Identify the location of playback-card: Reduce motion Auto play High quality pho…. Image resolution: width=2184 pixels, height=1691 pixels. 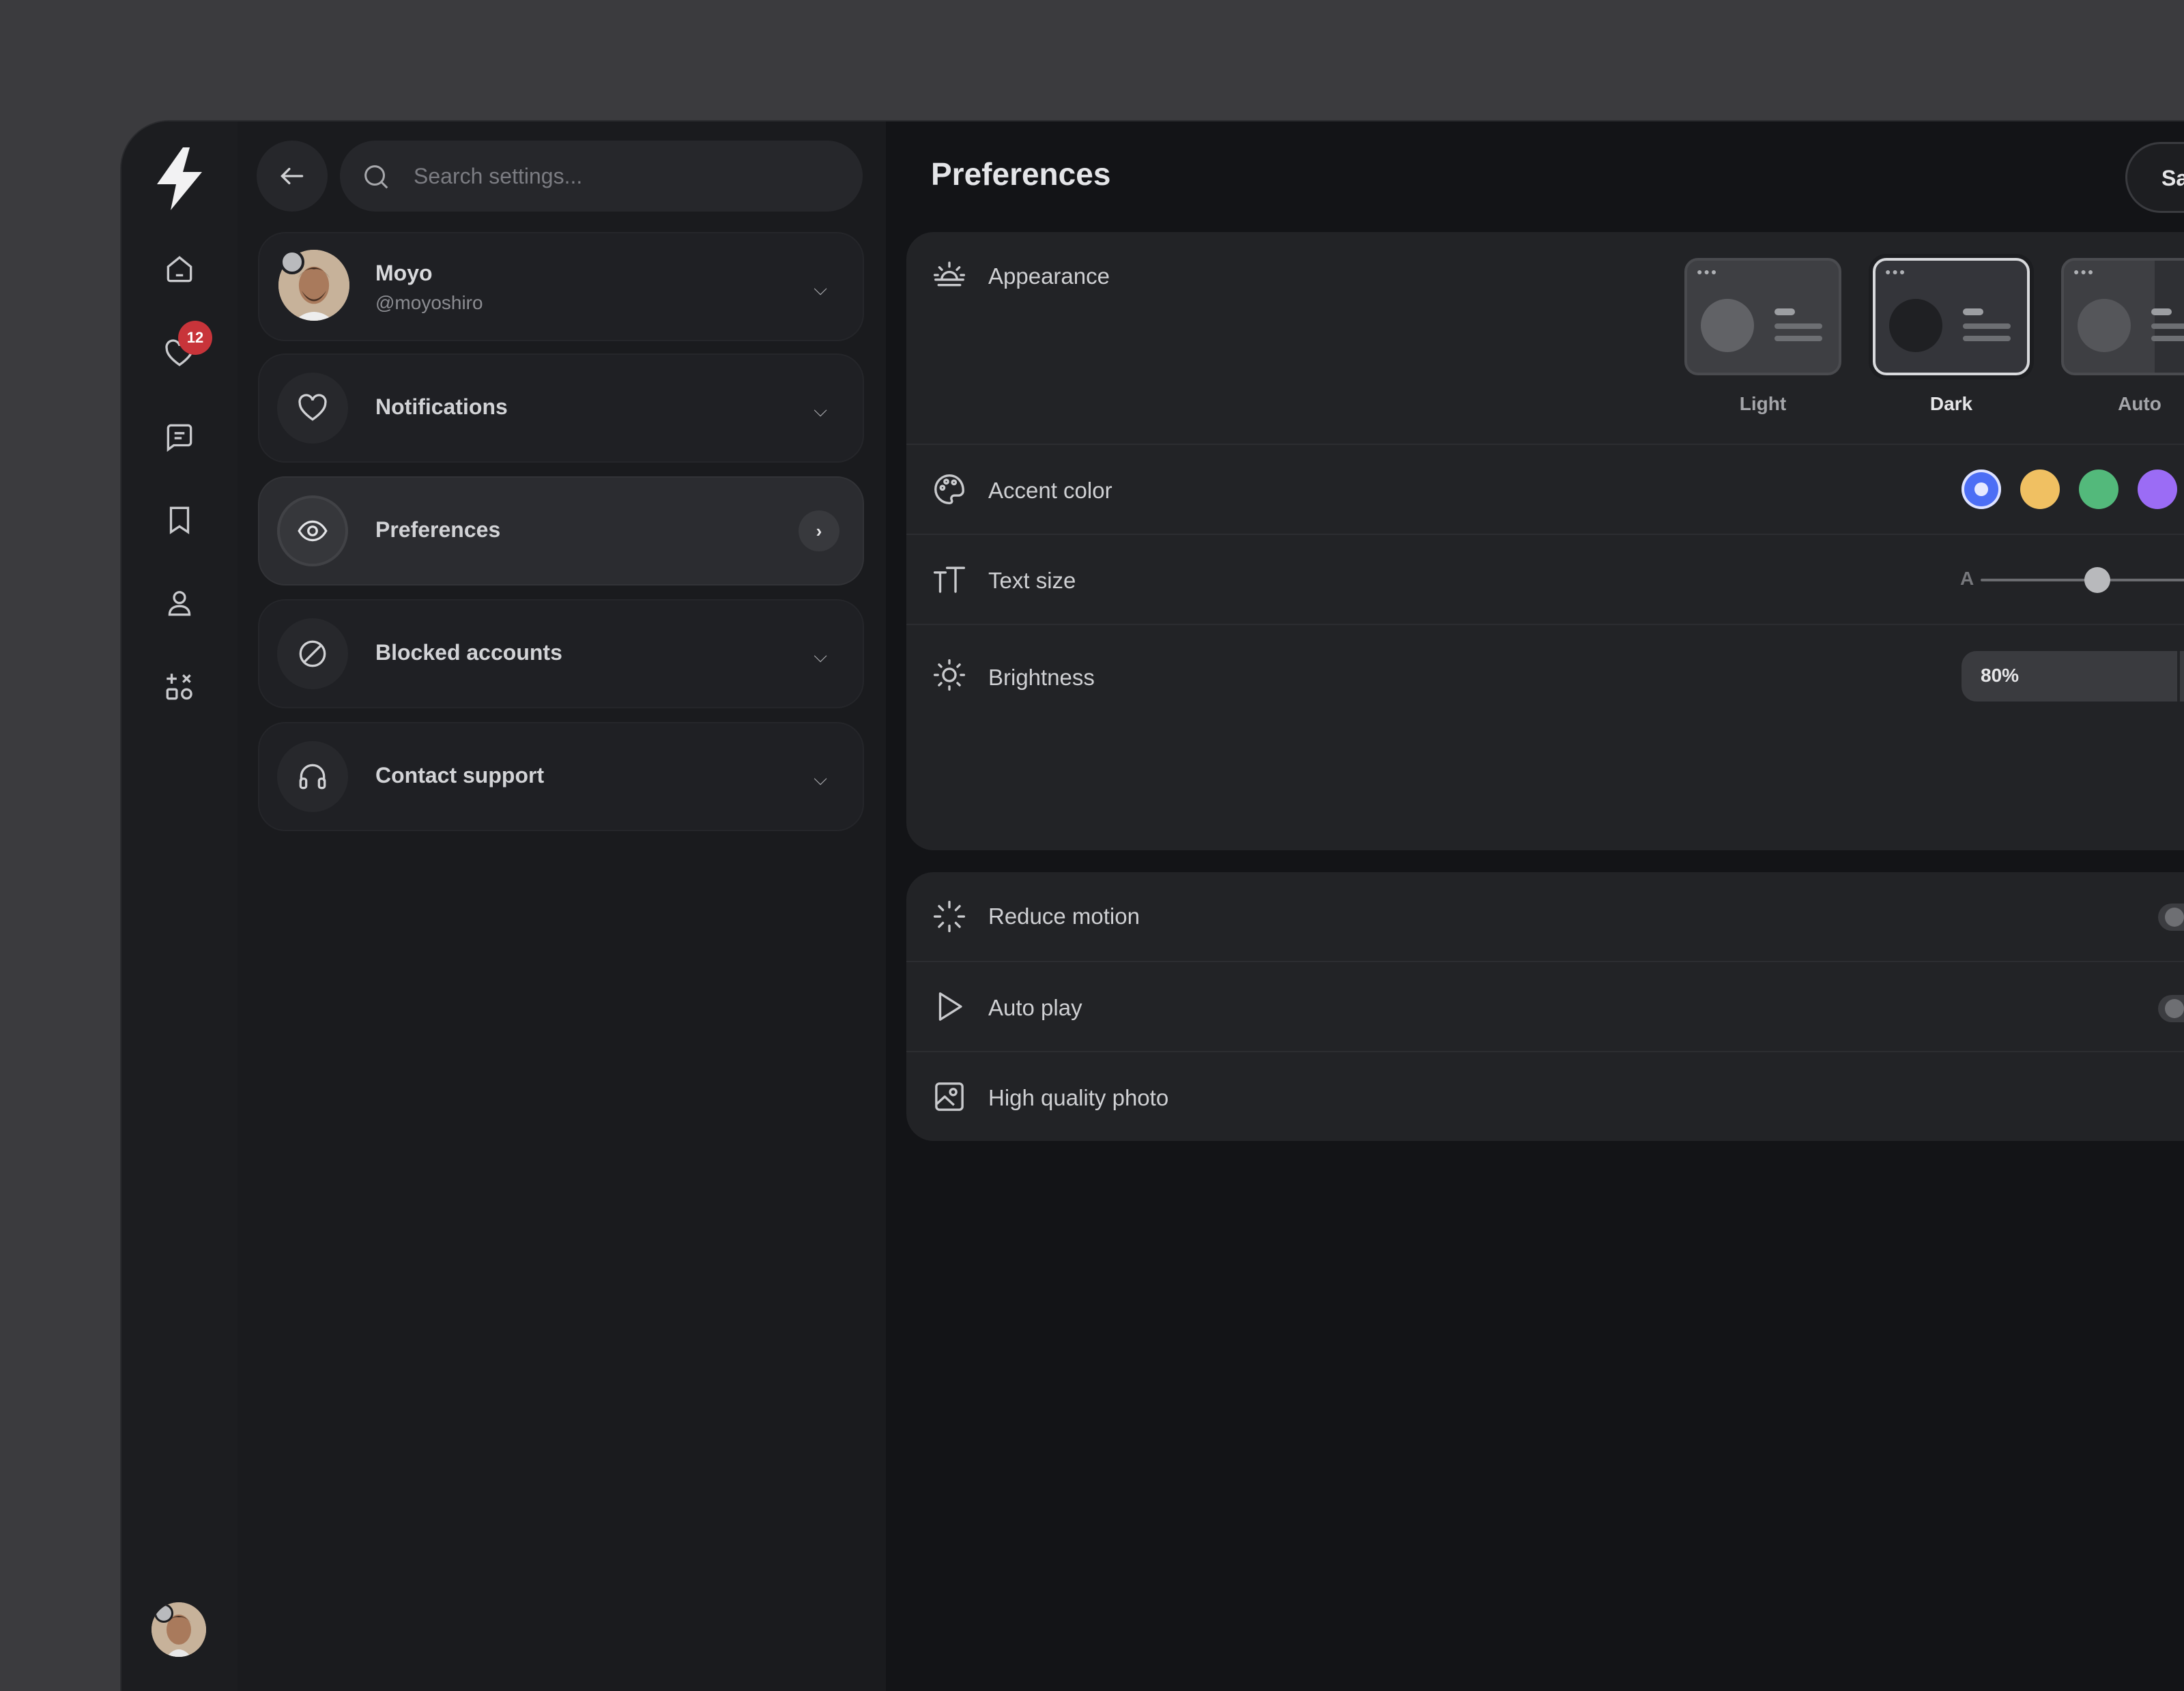
(1545, 1006).